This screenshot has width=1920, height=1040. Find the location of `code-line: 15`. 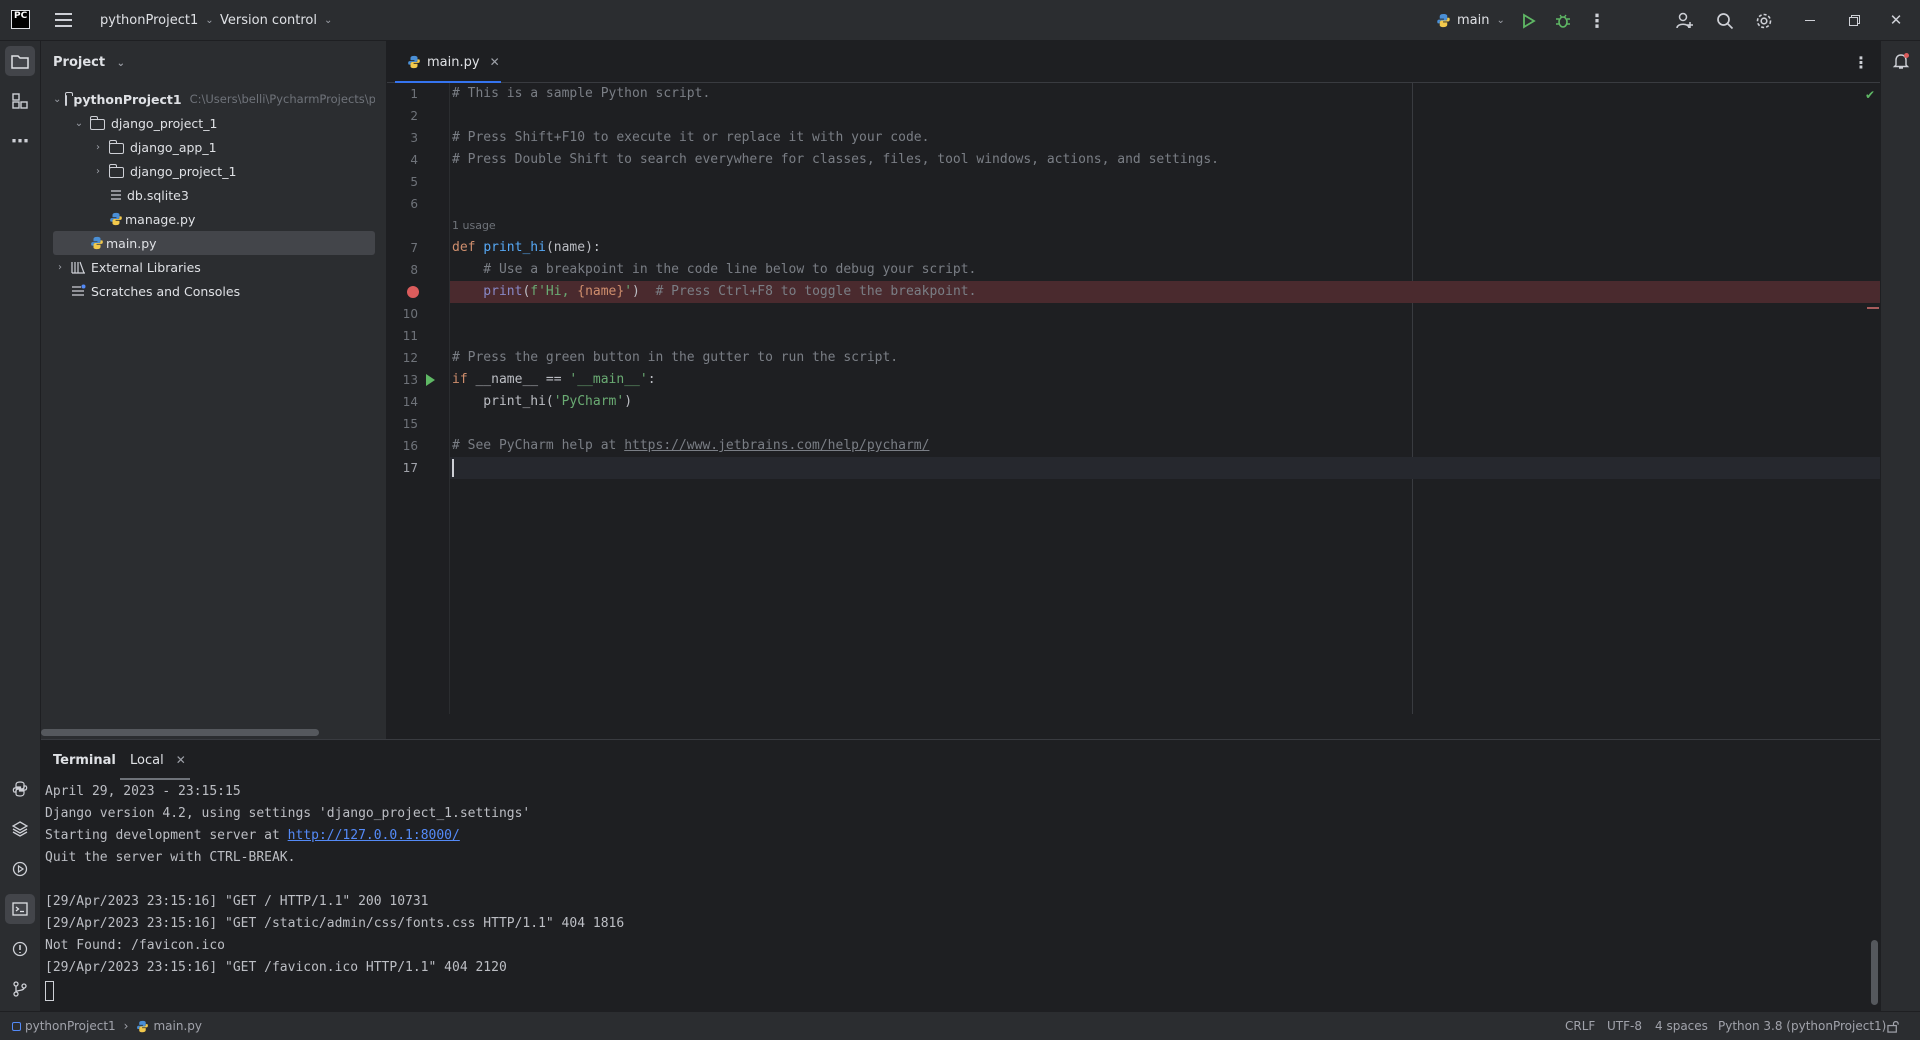

code-line: 15 is located at coordinates (1133, 424).